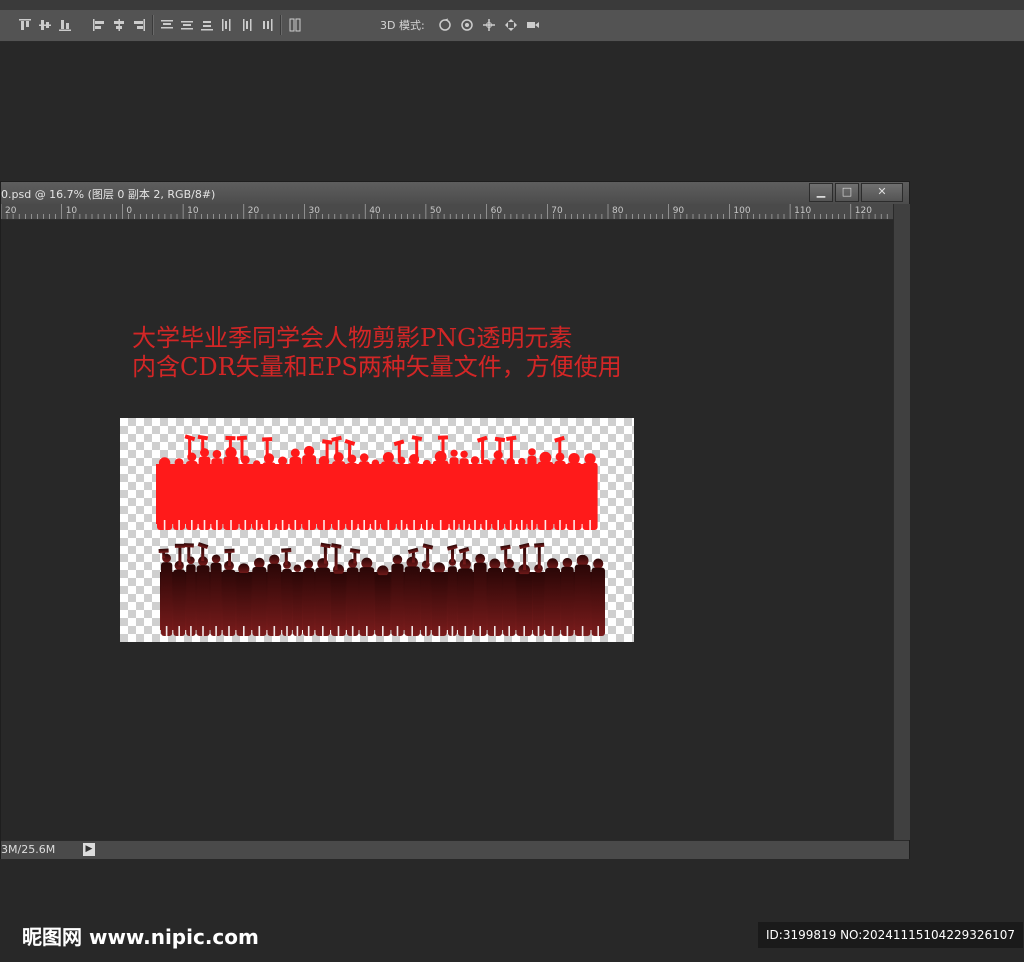  I want to click on drag-3d-icon, so click(489, 25).